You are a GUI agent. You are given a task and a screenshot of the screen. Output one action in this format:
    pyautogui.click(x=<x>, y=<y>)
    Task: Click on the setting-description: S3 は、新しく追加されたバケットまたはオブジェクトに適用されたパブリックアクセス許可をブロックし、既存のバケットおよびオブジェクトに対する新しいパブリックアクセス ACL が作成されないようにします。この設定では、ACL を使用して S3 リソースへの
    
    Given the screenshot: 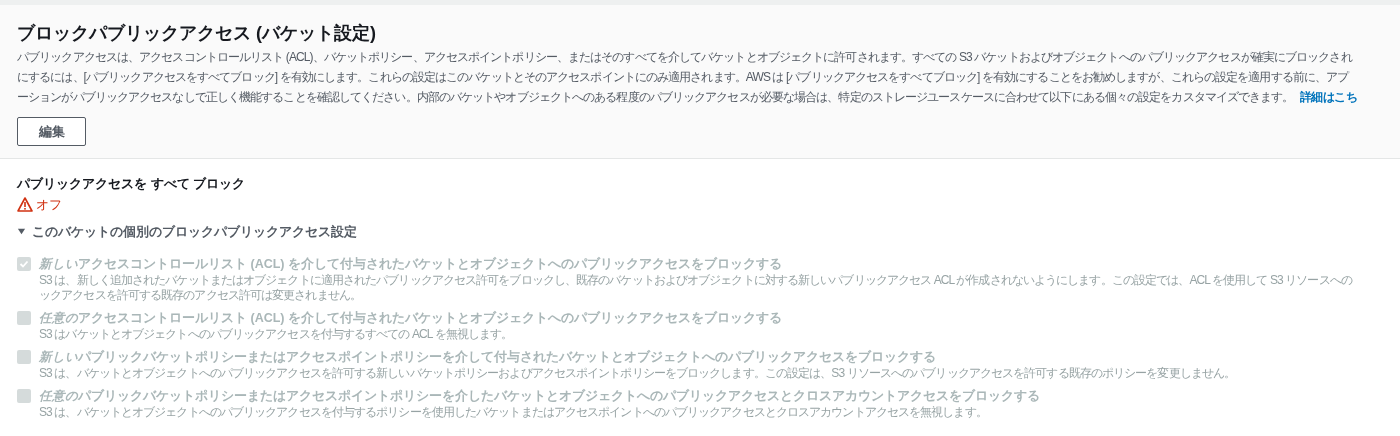 What is the action you would take?
    pyautogui.click(x=695, y=281)
    